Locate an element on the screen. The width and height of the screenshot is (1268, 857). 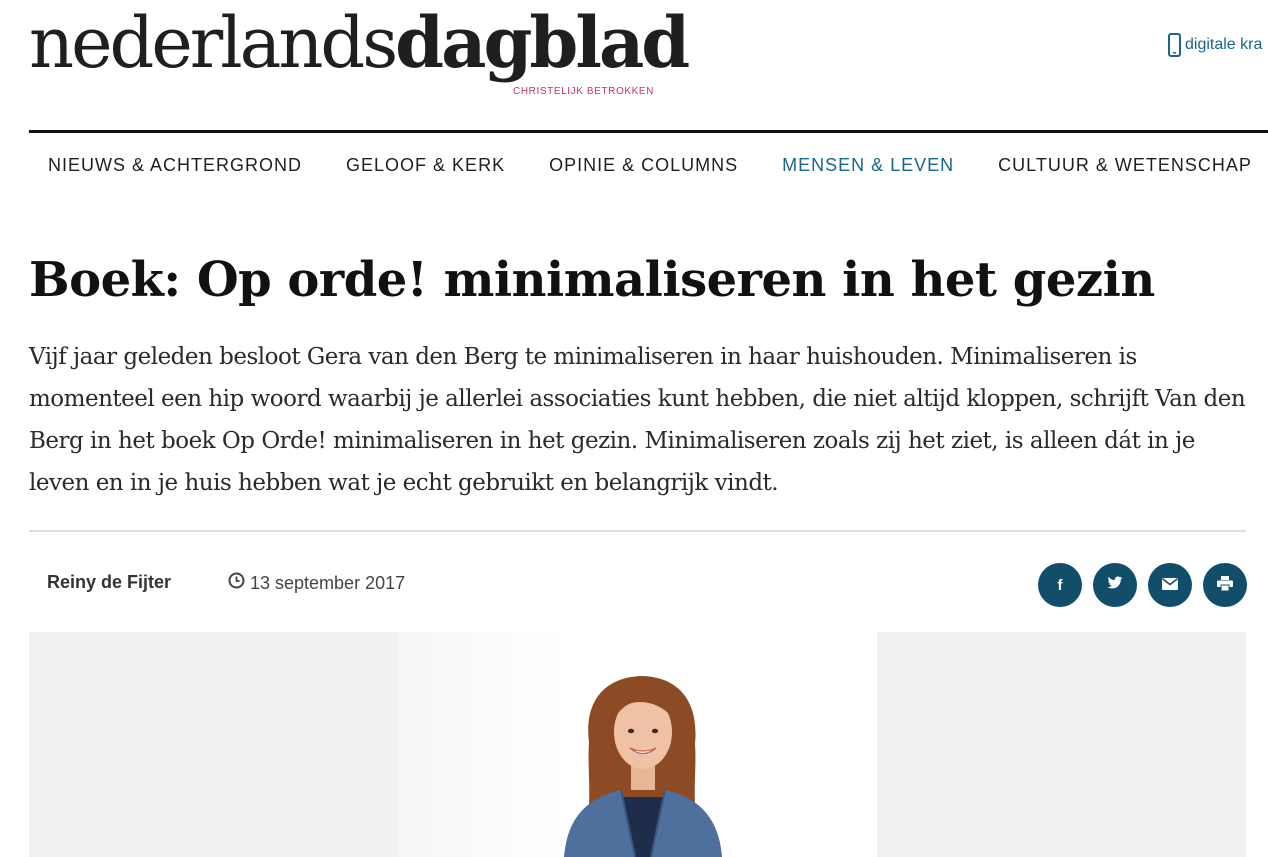
logo-wordmark: nederlandsdagblad is located at coordinates (359, 42).